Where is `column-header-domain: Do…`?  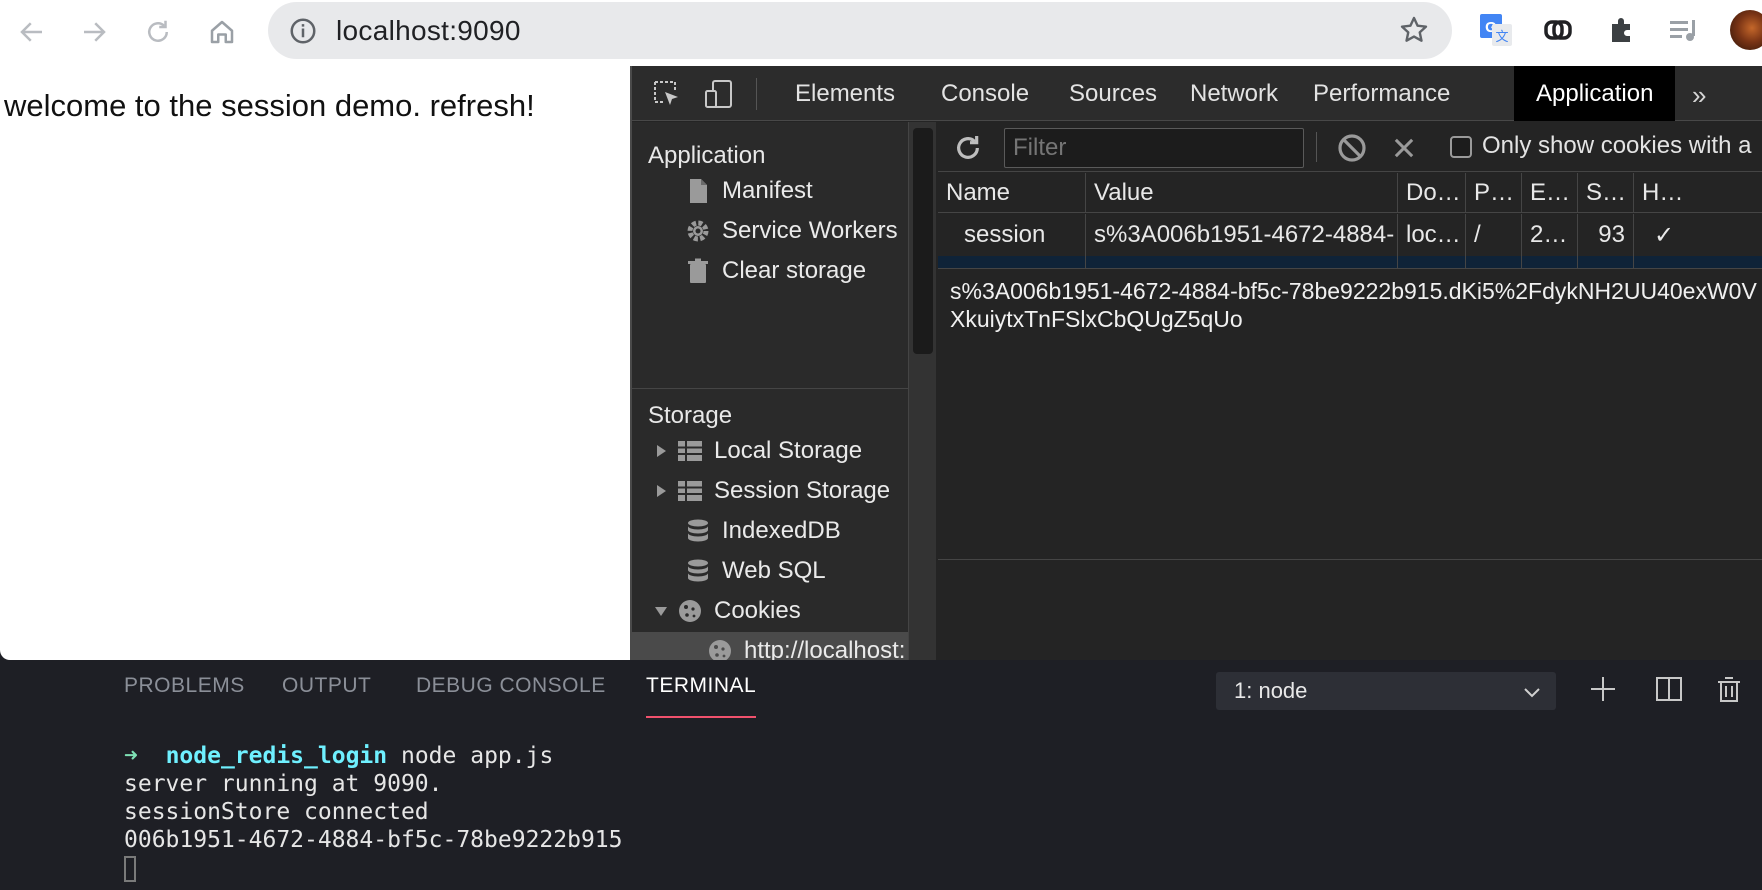
column-header-domain: Do… is located at coordinates (1432, 192).